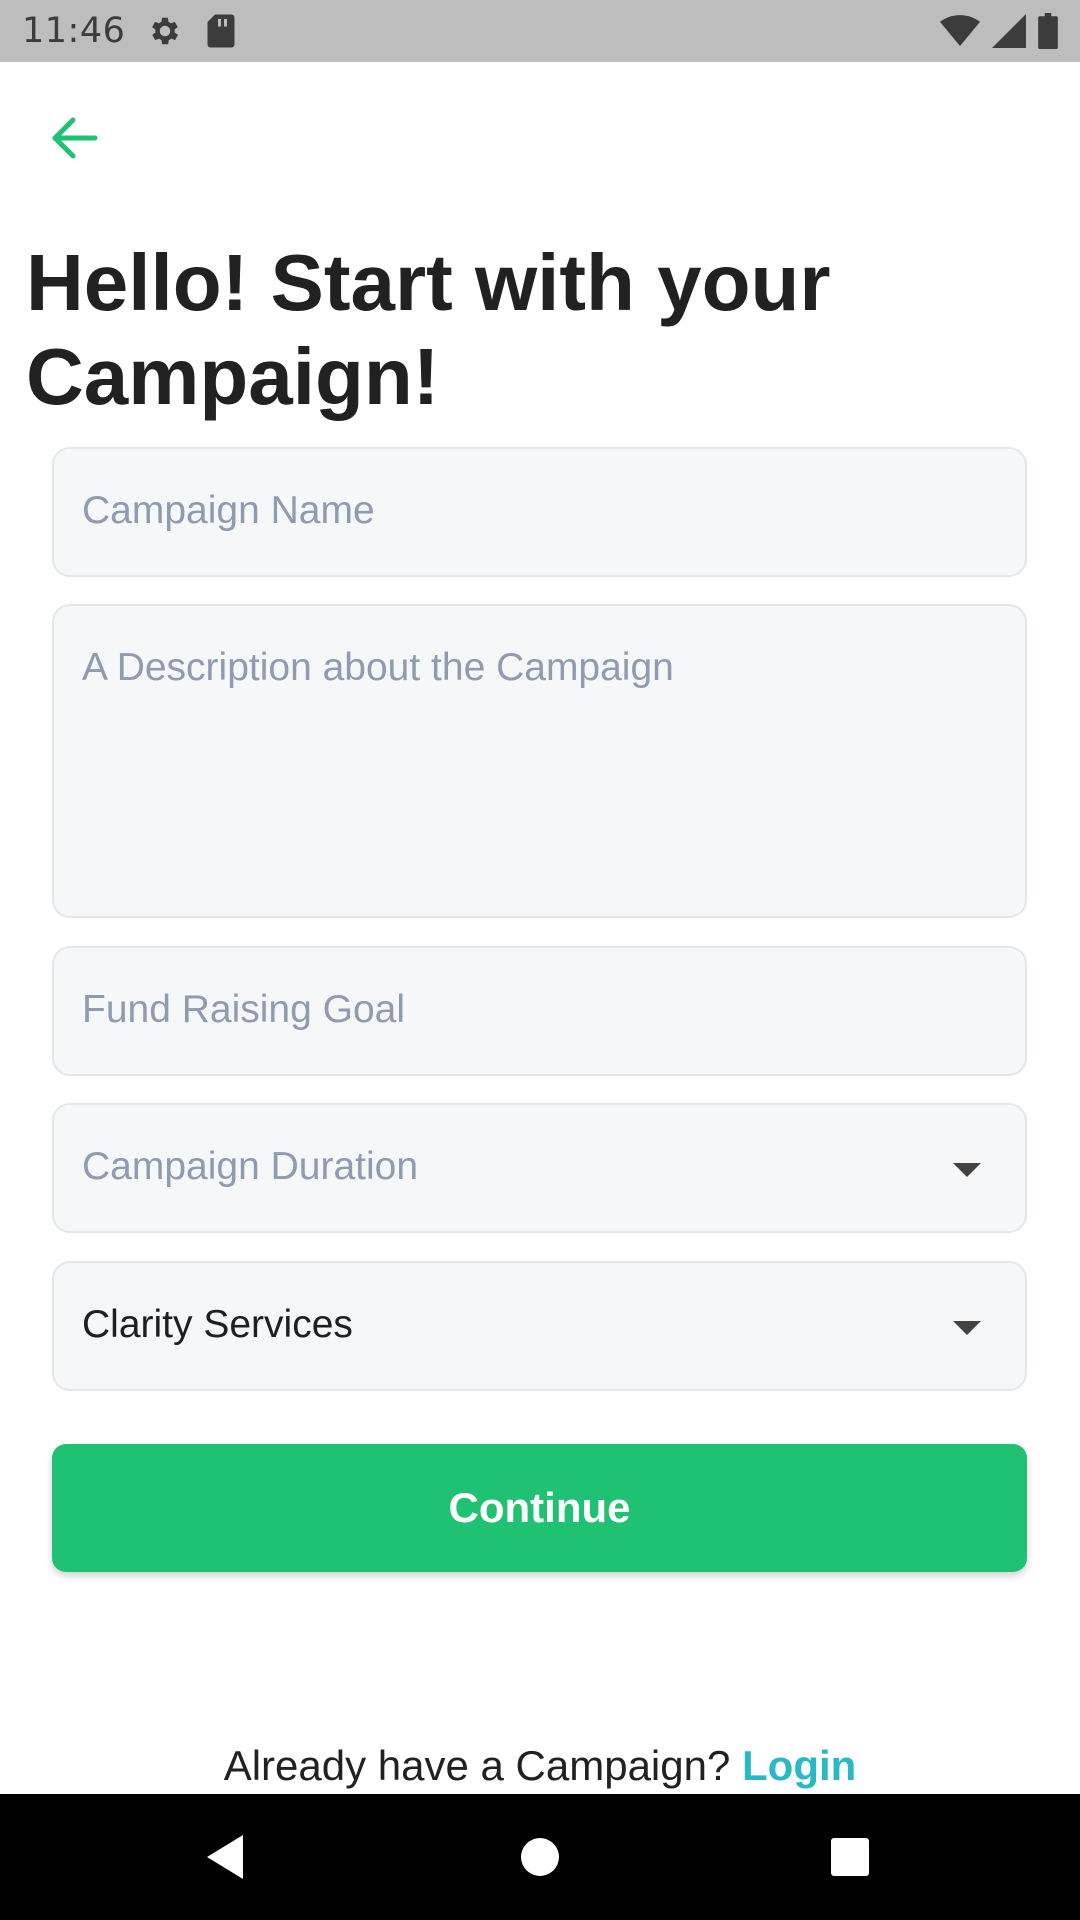 Image resolution: width=1080 pixels, height=1920 pixels. I want to click on login-link: Login, so click(799, 1765).